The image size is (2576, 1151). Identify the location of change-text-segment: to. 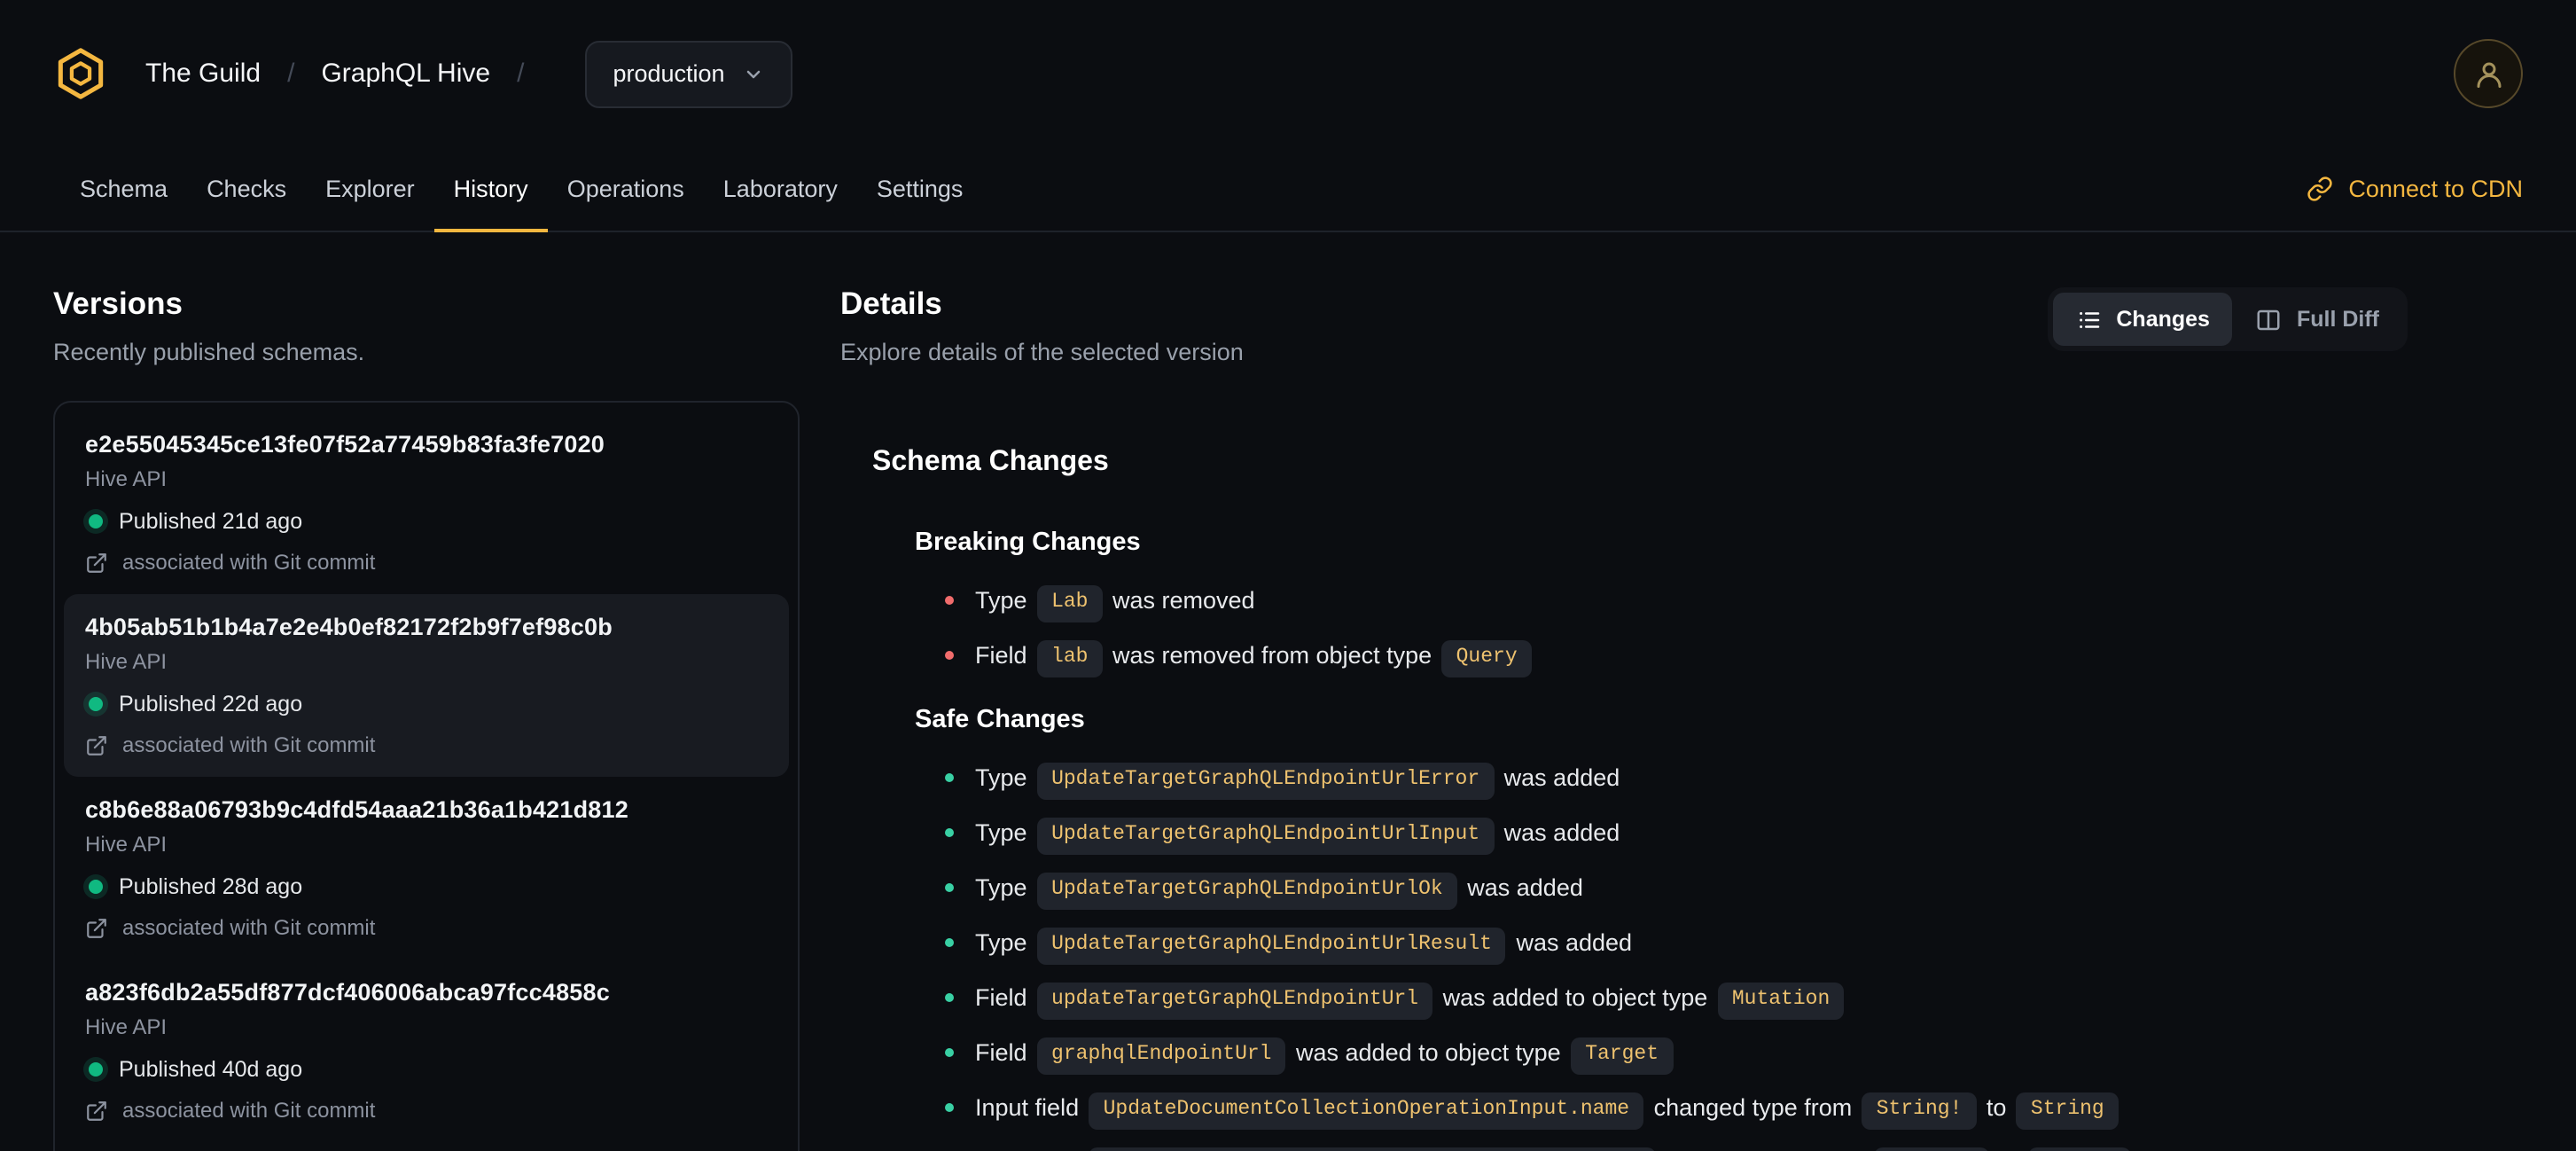
(1996, 1107).